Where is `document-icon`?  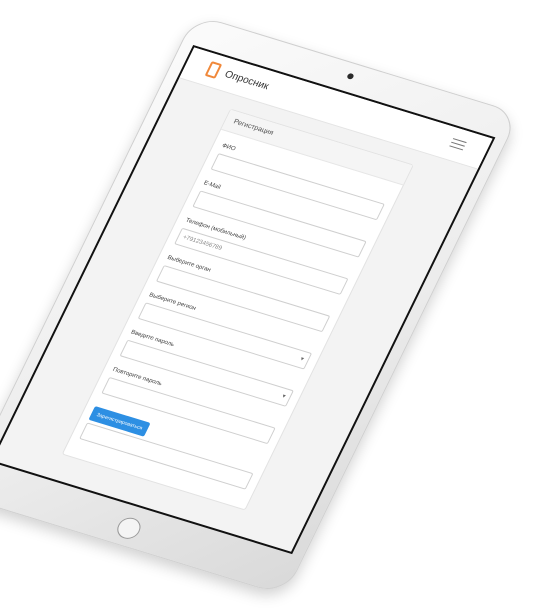 document-icon is located at coordinates (213, 70).